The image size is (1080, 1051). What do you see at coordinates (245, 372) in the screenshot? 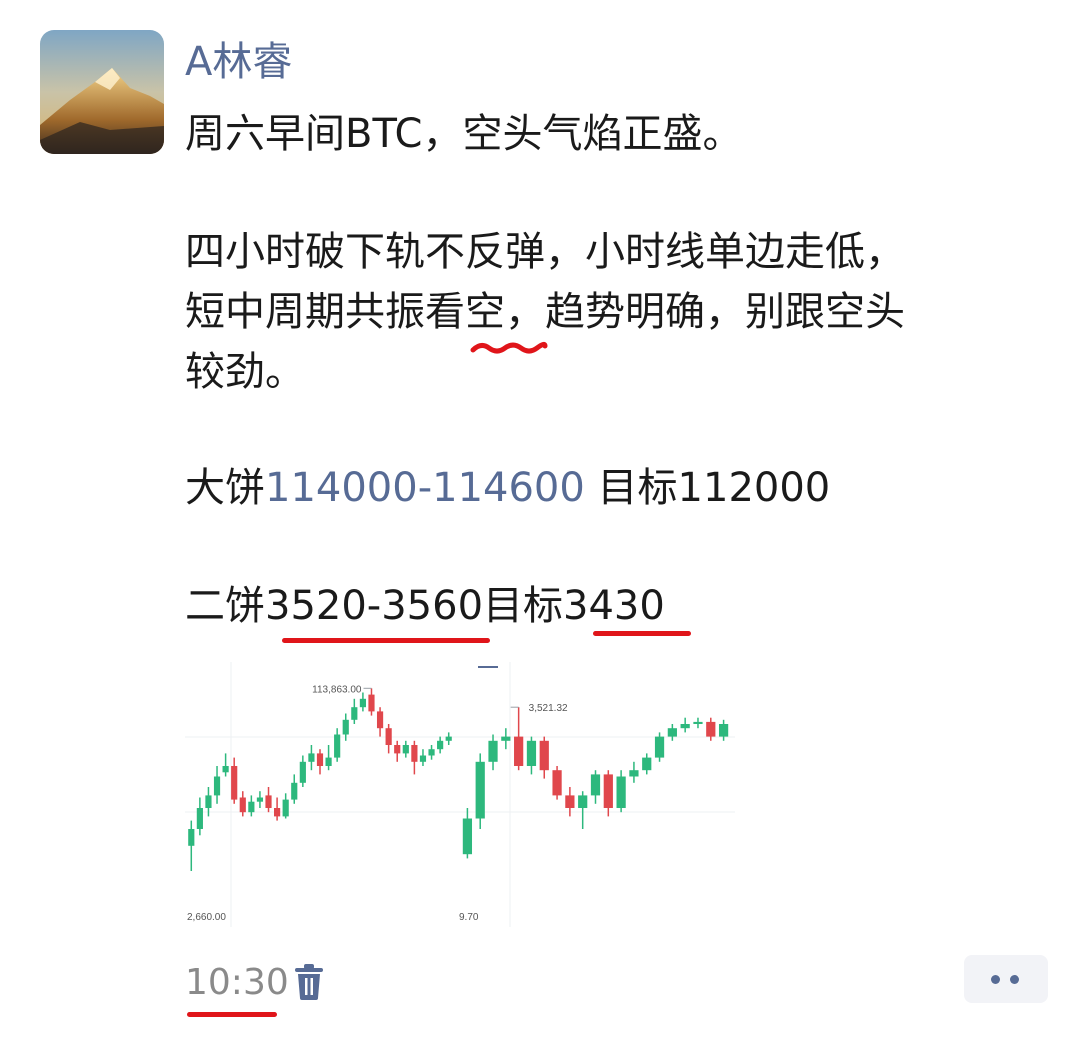
I see `post-line-4: 较劲。` at bounding box center [245, 372].